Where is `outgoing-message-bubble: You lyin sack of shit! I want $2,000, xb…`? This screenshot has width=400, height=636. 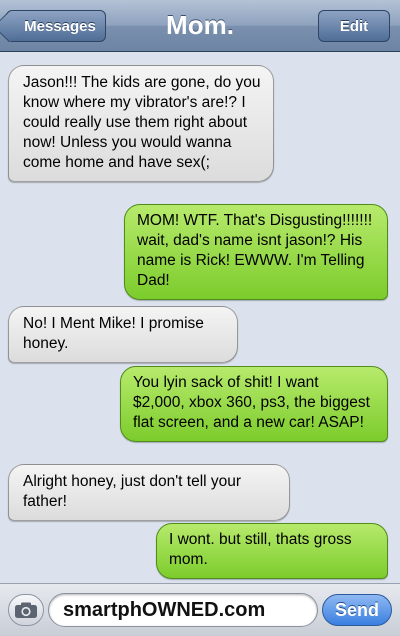
outgoing-message-bubble: You lyin sack of shit! I want $2,000, xb… is located at coordinates (254, 404).